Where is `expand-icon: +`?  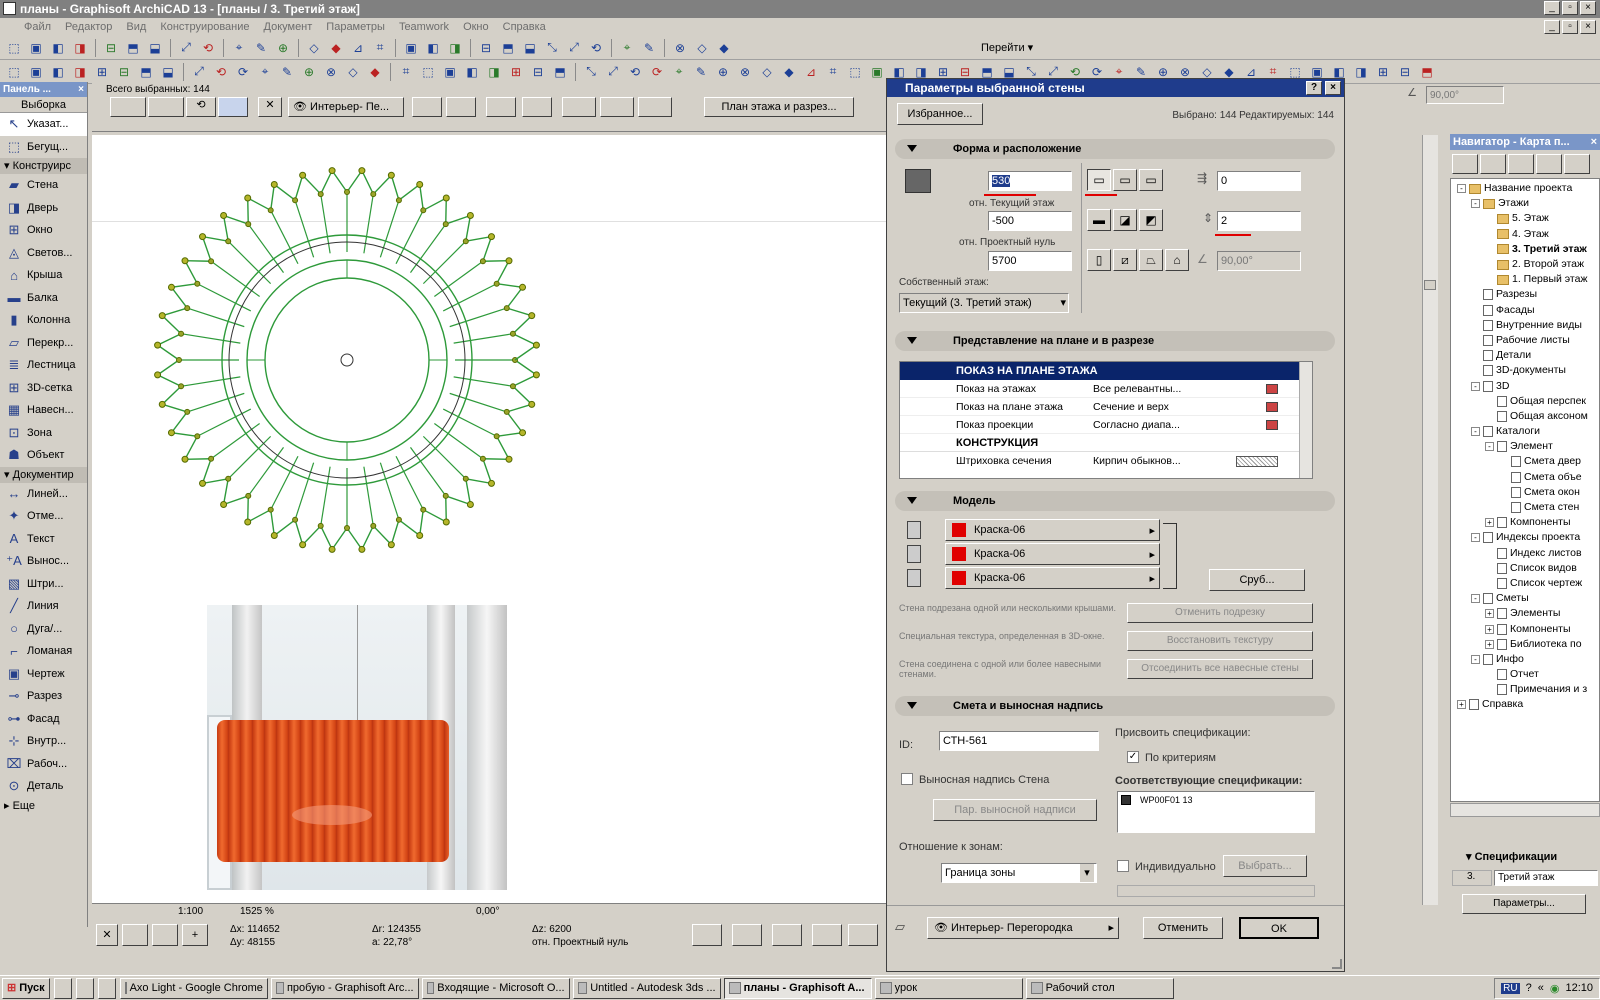 expand-icon: + is located at coordinates (1489, 644).